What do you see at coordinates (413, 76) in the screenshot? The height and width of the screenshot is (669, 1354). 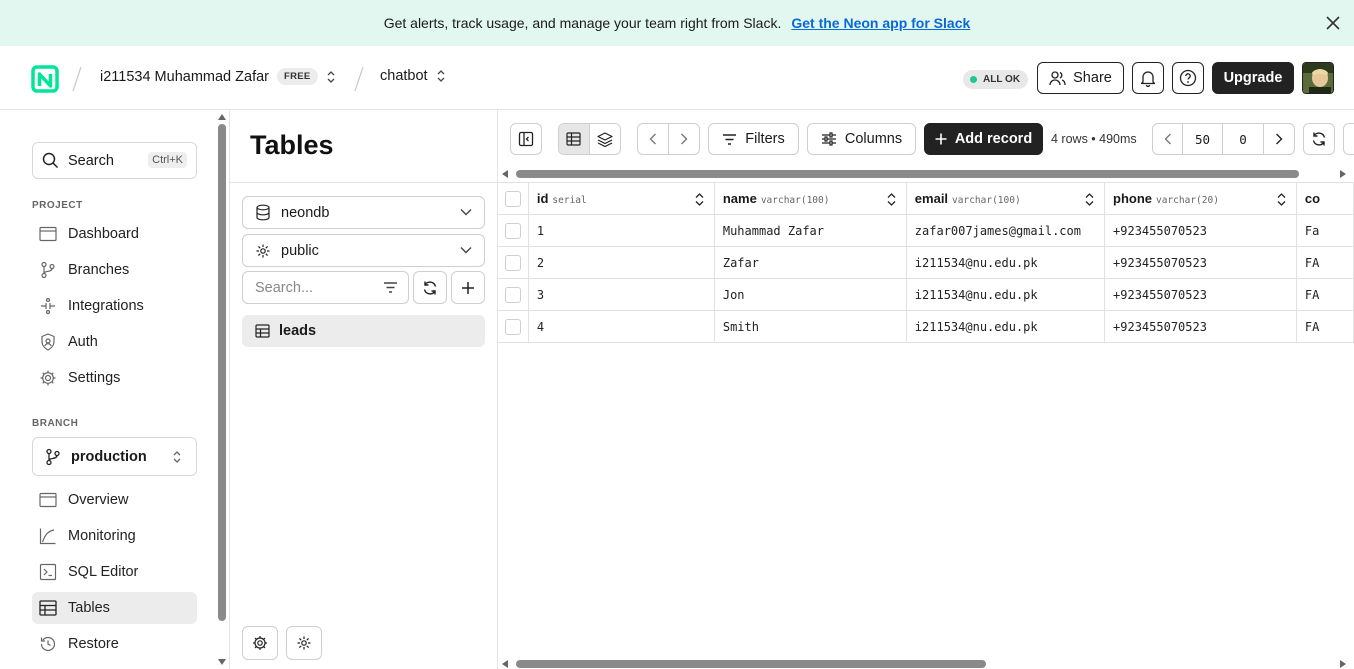 I see `project-switcher: chatbot` at bounding box center [413, 76].